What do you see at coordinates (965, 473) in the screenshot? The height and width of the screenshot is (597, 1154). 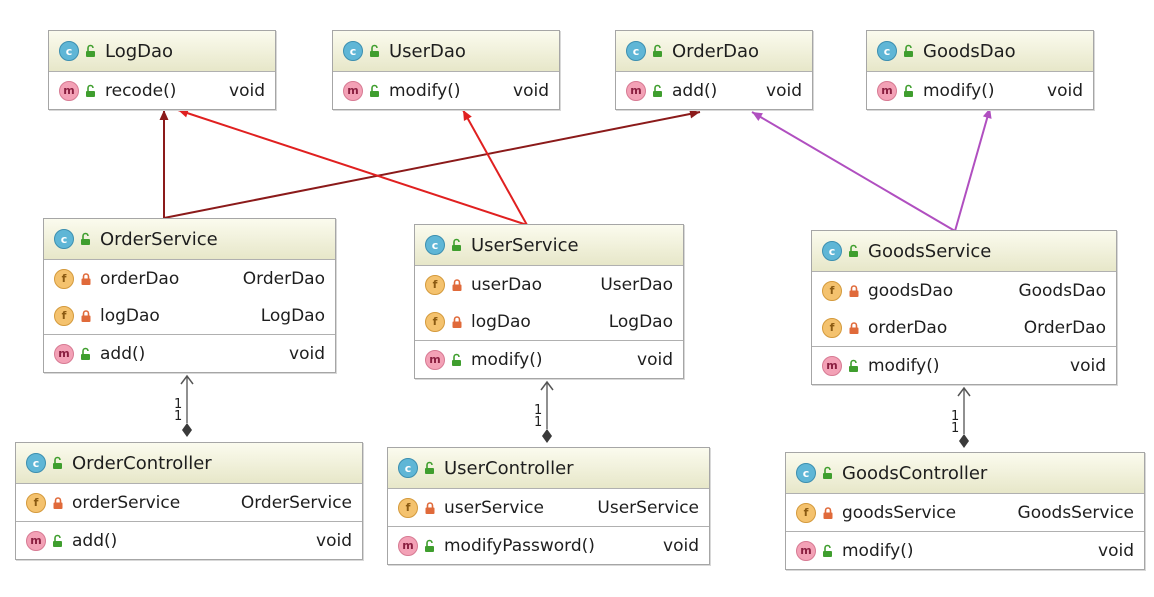 I see `class-header: c GoodsController` at bounding box center [965, 473].